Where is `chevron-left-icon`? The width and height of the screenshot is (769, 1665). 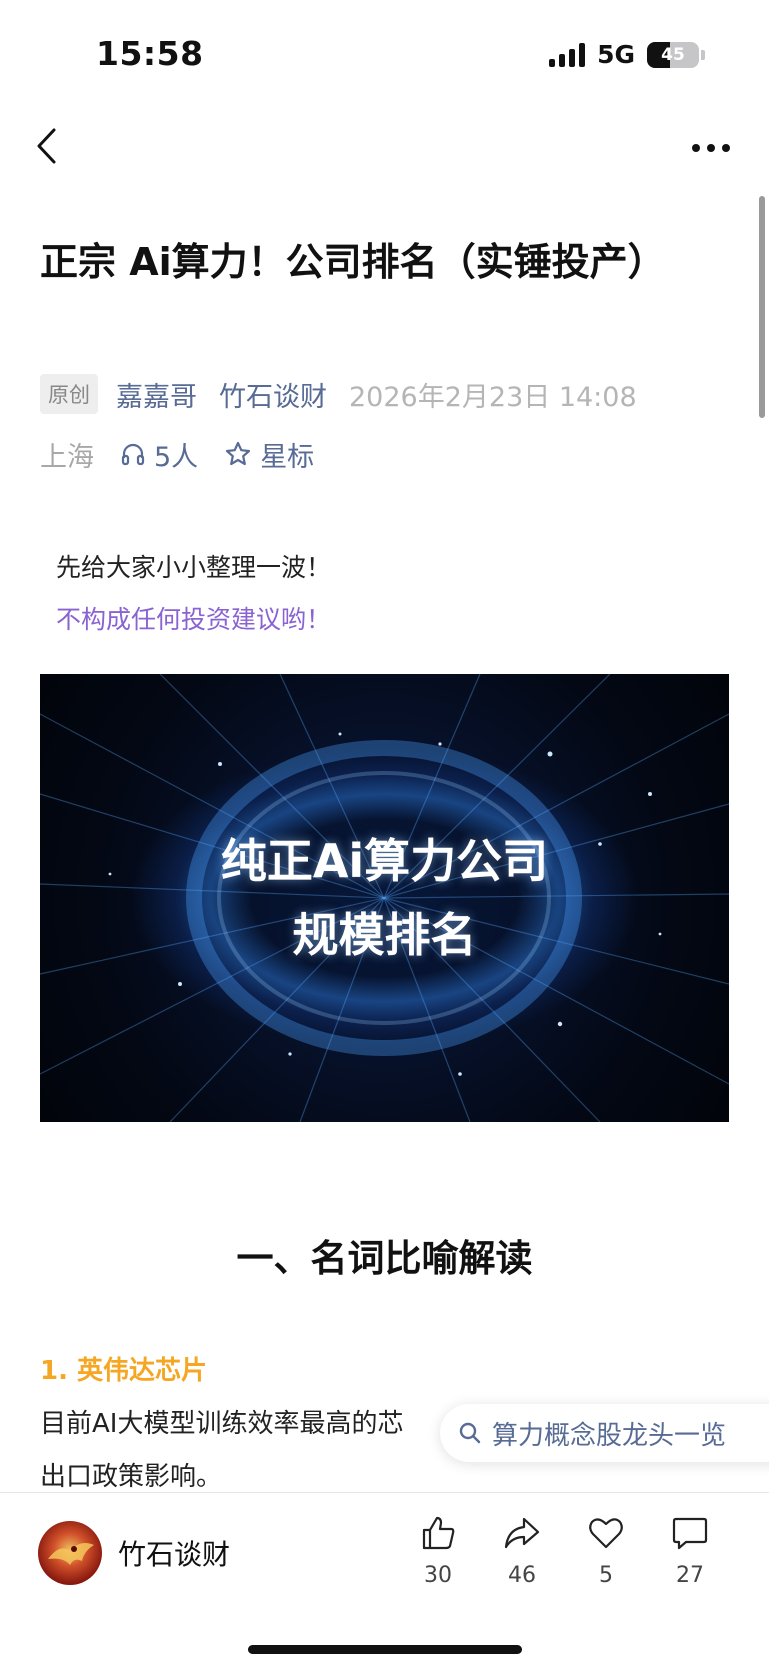
chevron-left-icon is located at coordinates (46, 146).